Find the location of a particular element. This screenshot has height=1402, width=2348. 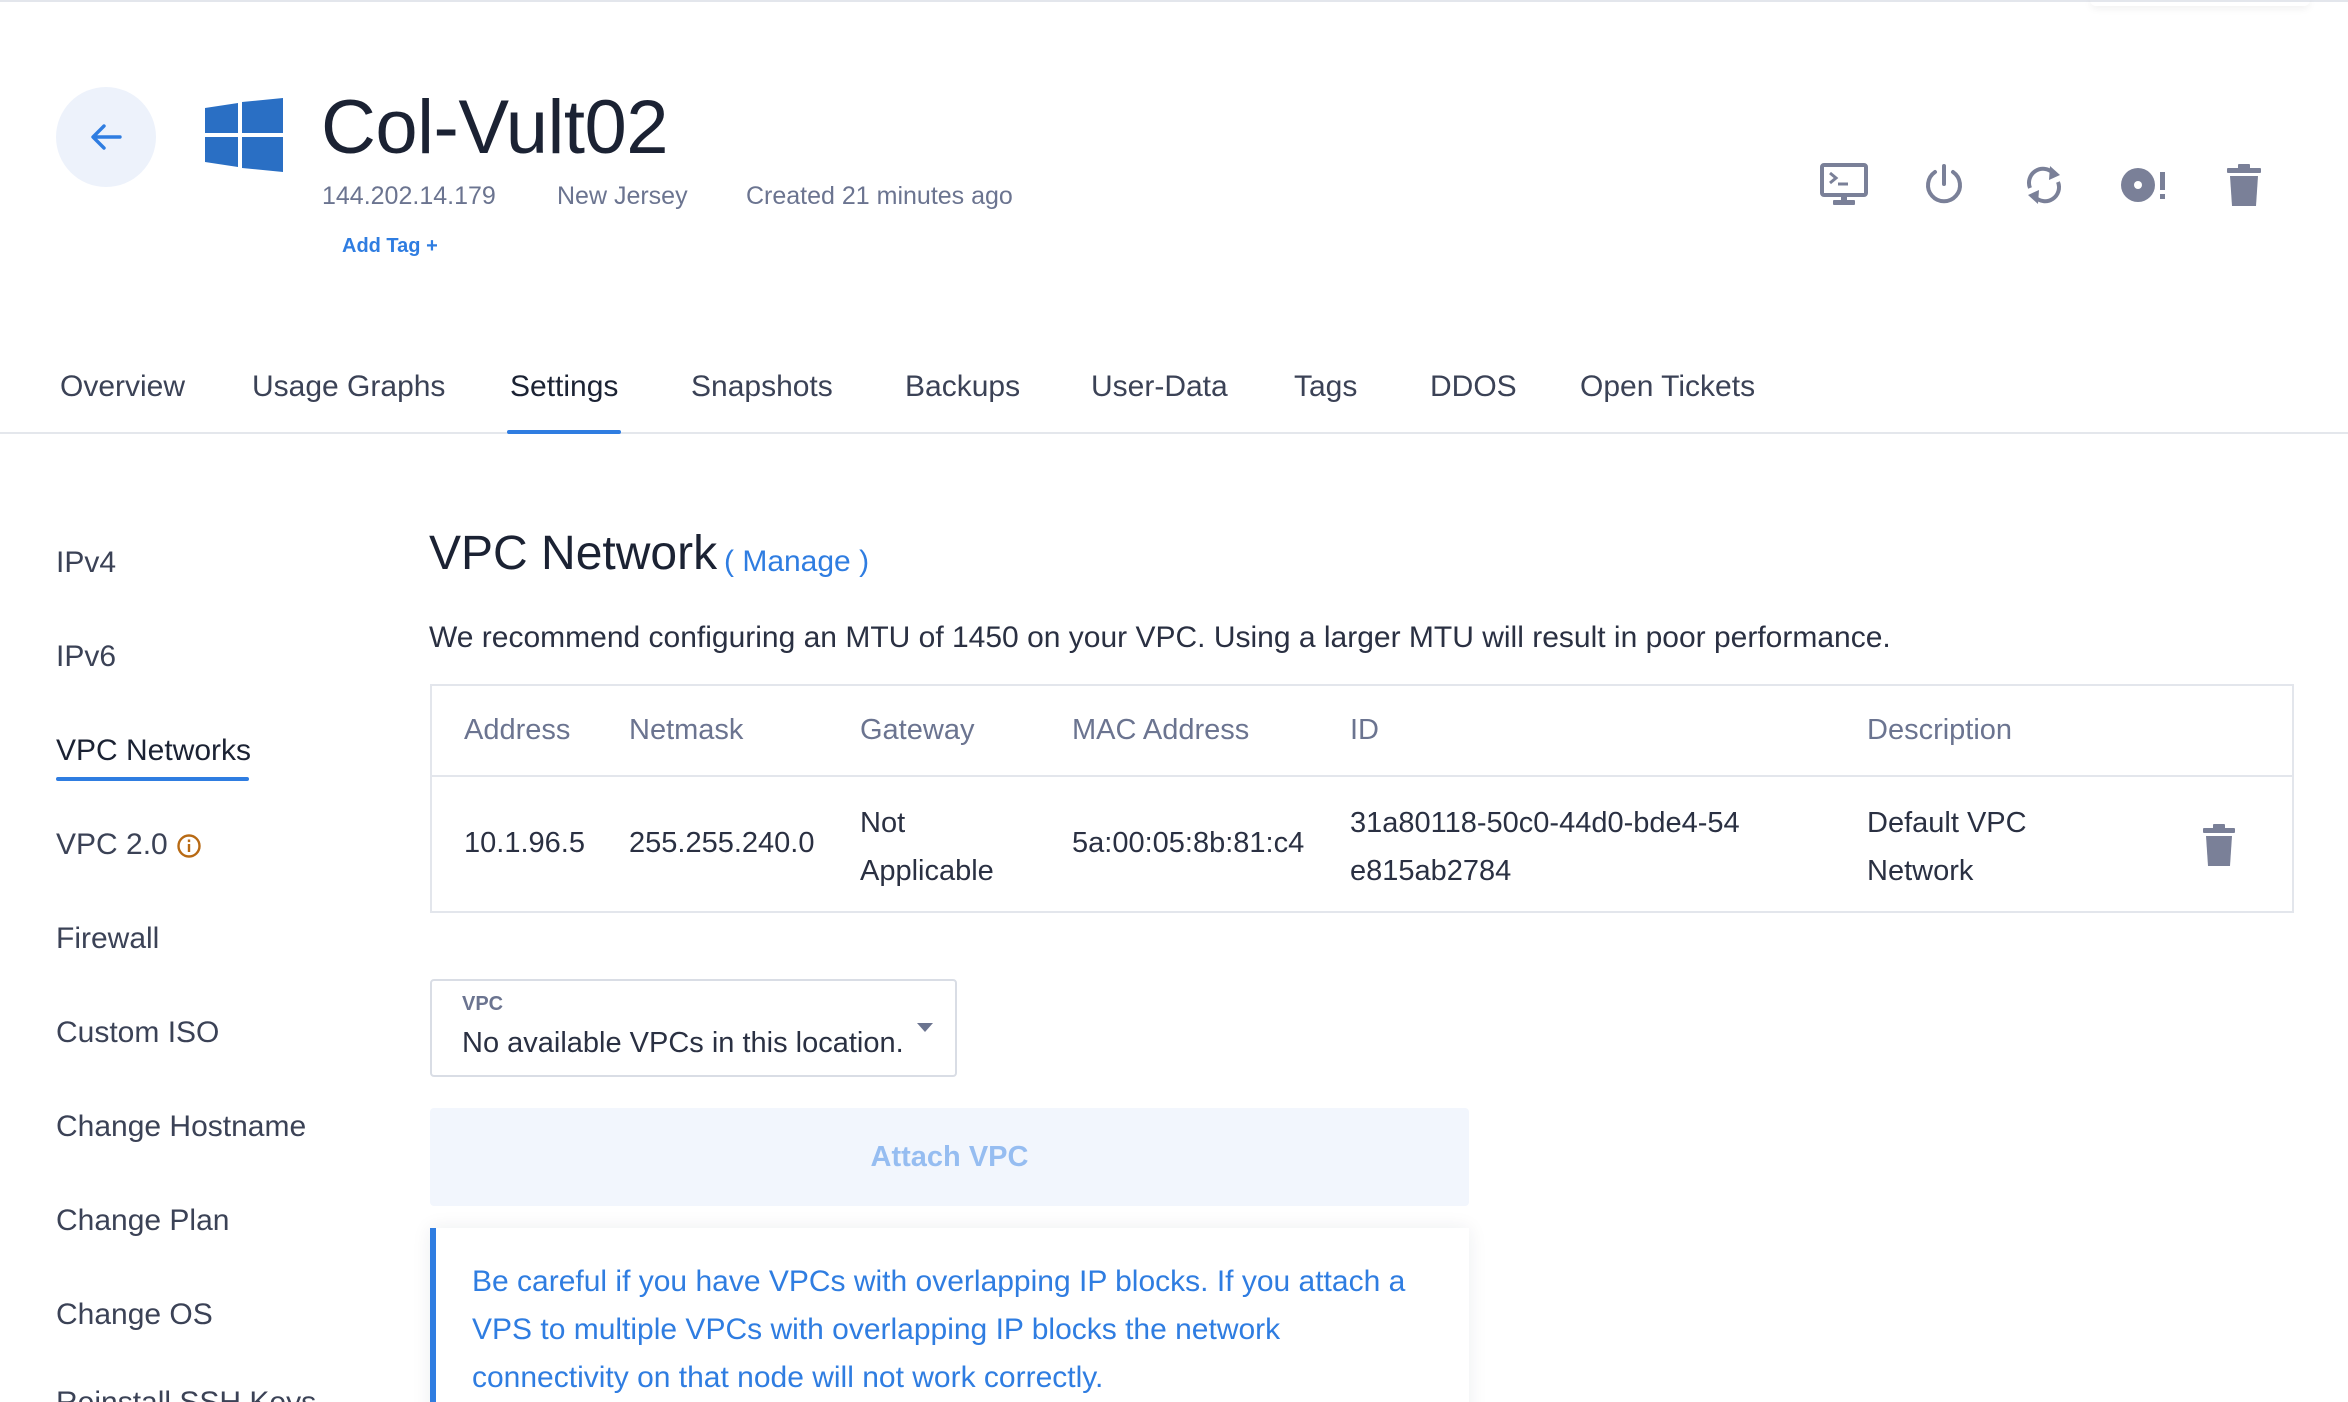

tab-overview: Overview is located at coordinates (122, 398).